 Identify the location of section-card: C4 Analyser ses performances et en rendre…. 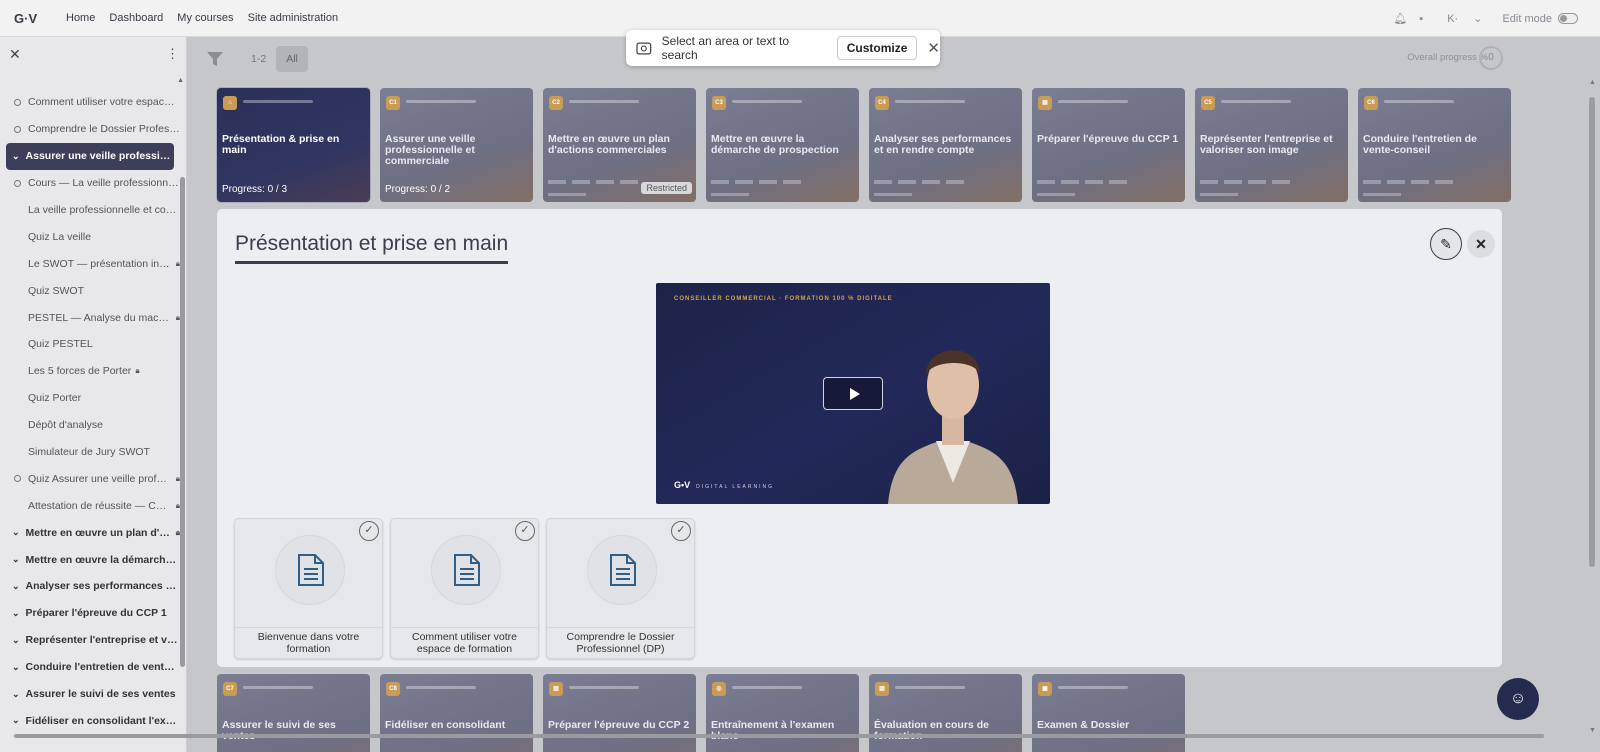
(945, 145).